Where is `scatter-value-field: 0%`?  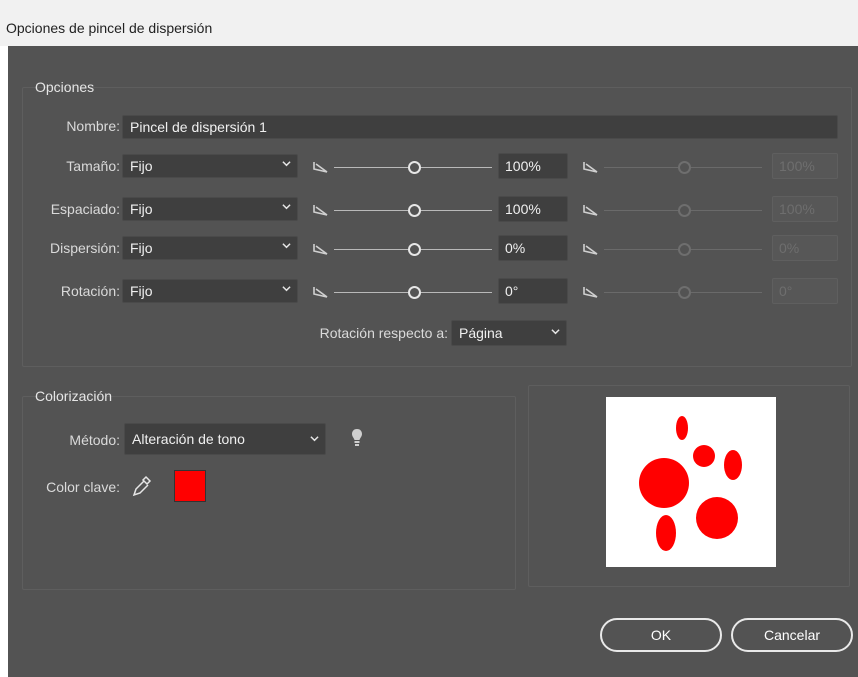 scatter-value-field: 0% is located at coordinates (533, 248).